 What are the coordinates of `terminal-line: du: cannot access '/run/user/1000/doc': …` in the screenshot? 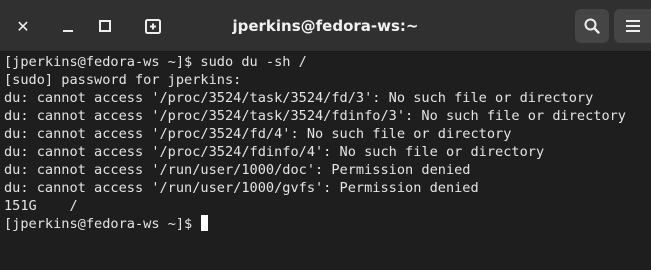 It's located at (237, 170).